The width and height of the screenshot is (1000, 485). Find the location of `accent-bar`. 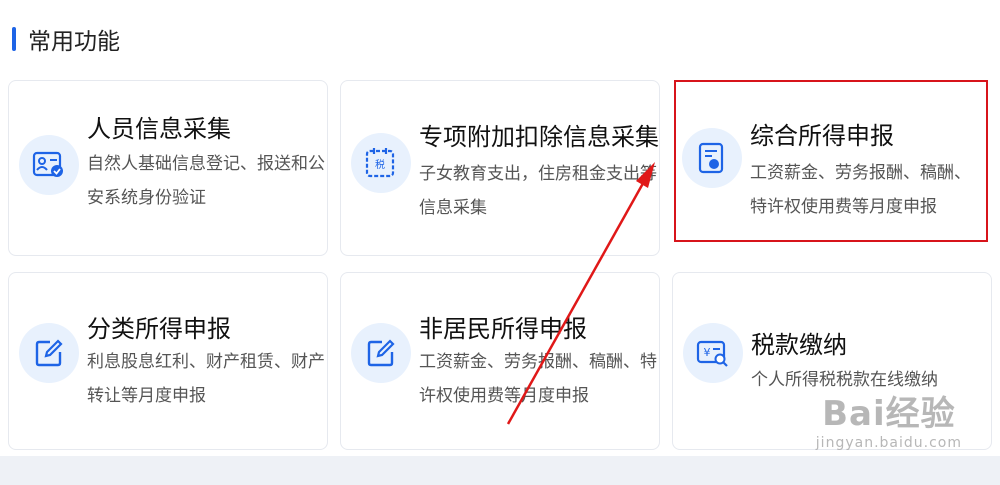

accent-bar is located at coordinates (14, 39).